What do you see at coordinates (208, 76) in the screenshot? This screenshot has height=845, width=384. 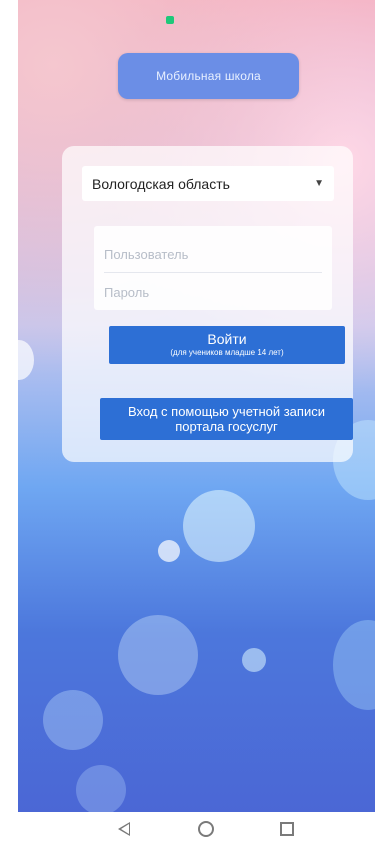 I see `app-logo: Мобильная школа` at bounding box center [208, 76].